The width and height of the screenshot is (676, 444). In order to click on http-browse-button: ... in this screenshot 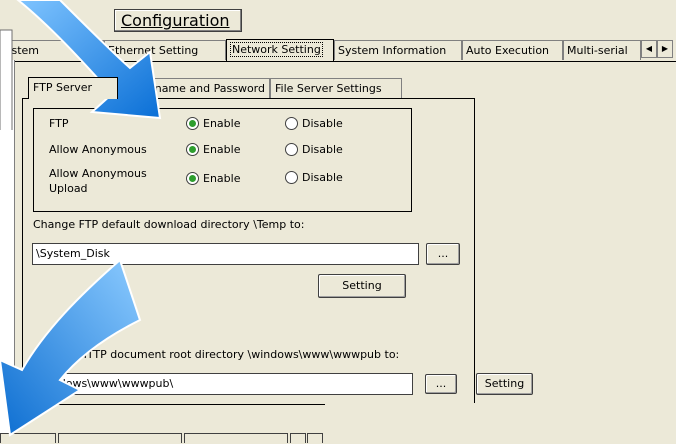, I will do `click(441, 384)`.